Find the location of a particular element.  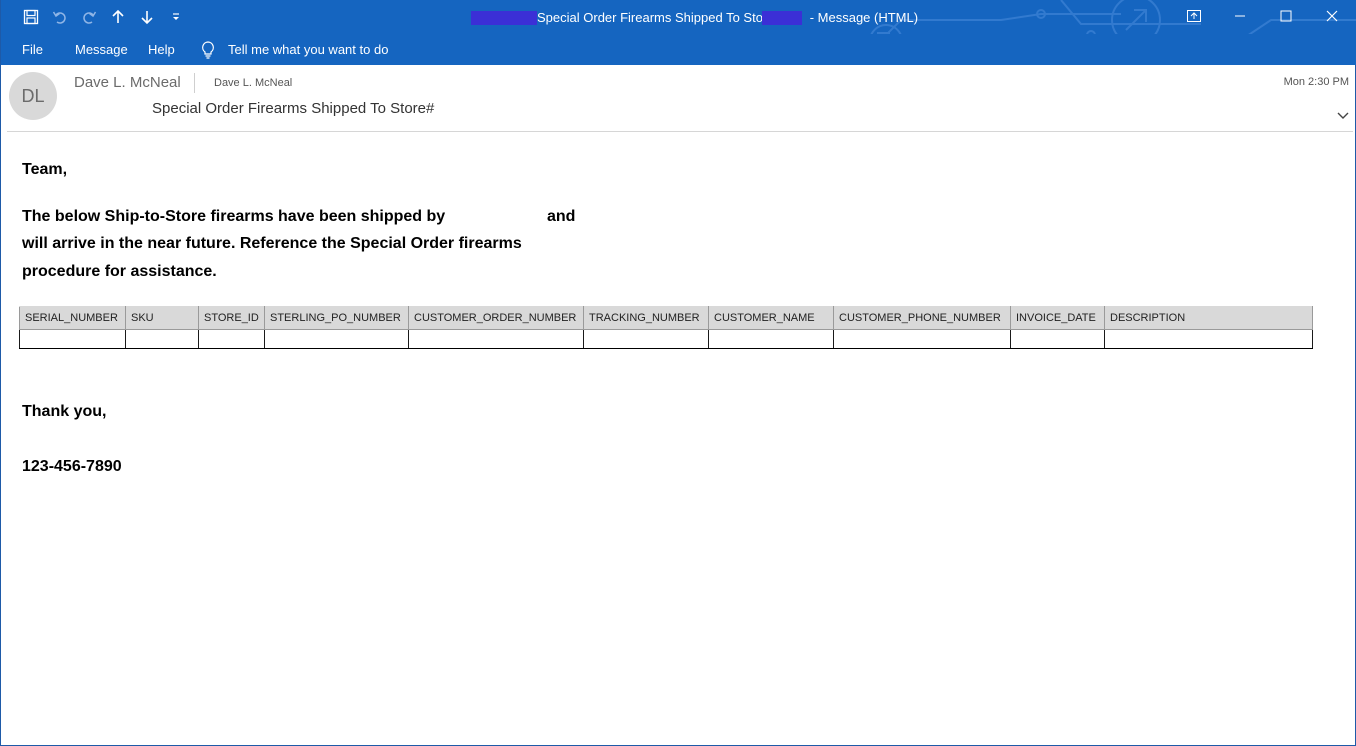

customize-toolbar-icon is located at coordinates (176, 17).